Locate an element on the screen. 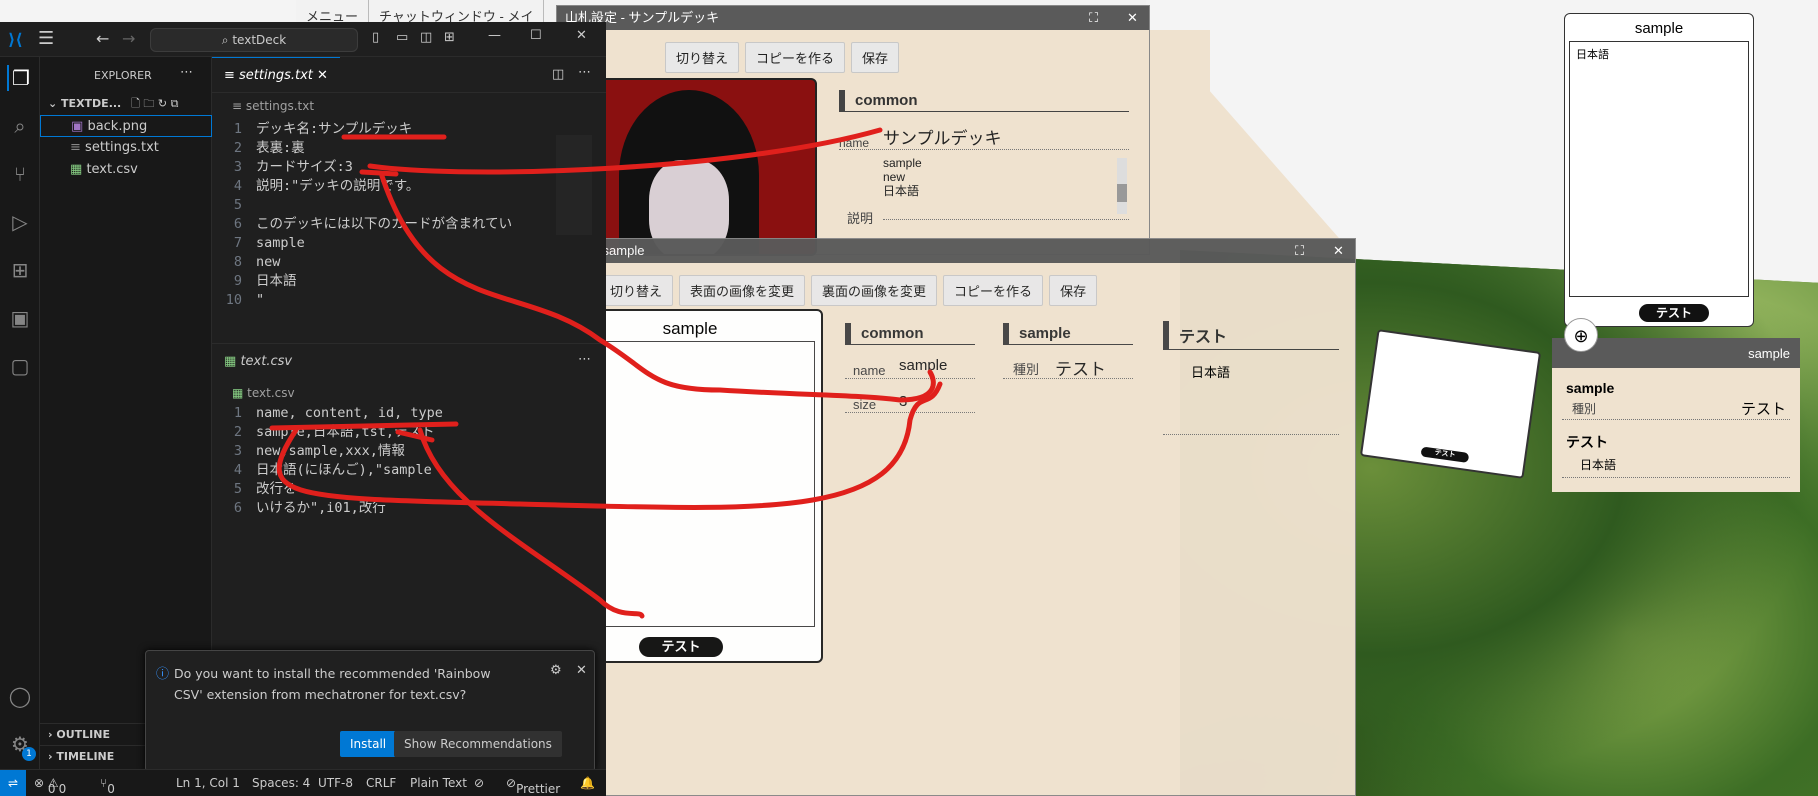  code-line: 6 いけるか",i01,改行 is located at coordinates (299, 508).